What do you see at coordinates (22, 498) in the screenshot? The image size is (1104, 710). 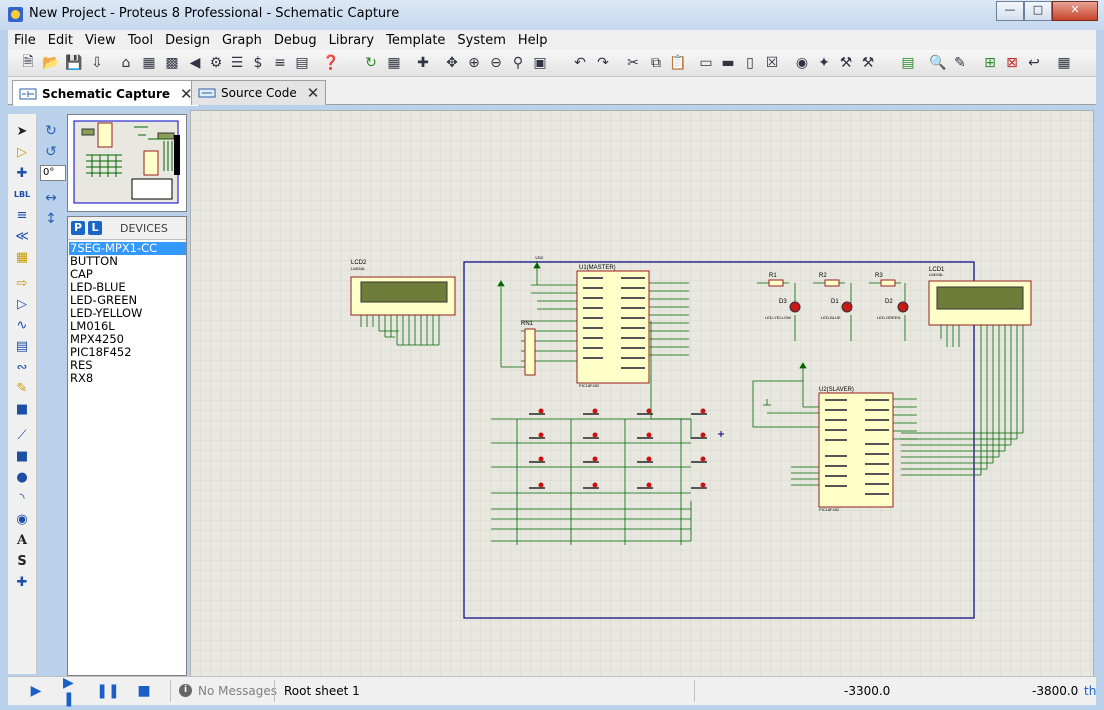 I see `arc-mode-icon: ◝` at bounding box center [22, 498].